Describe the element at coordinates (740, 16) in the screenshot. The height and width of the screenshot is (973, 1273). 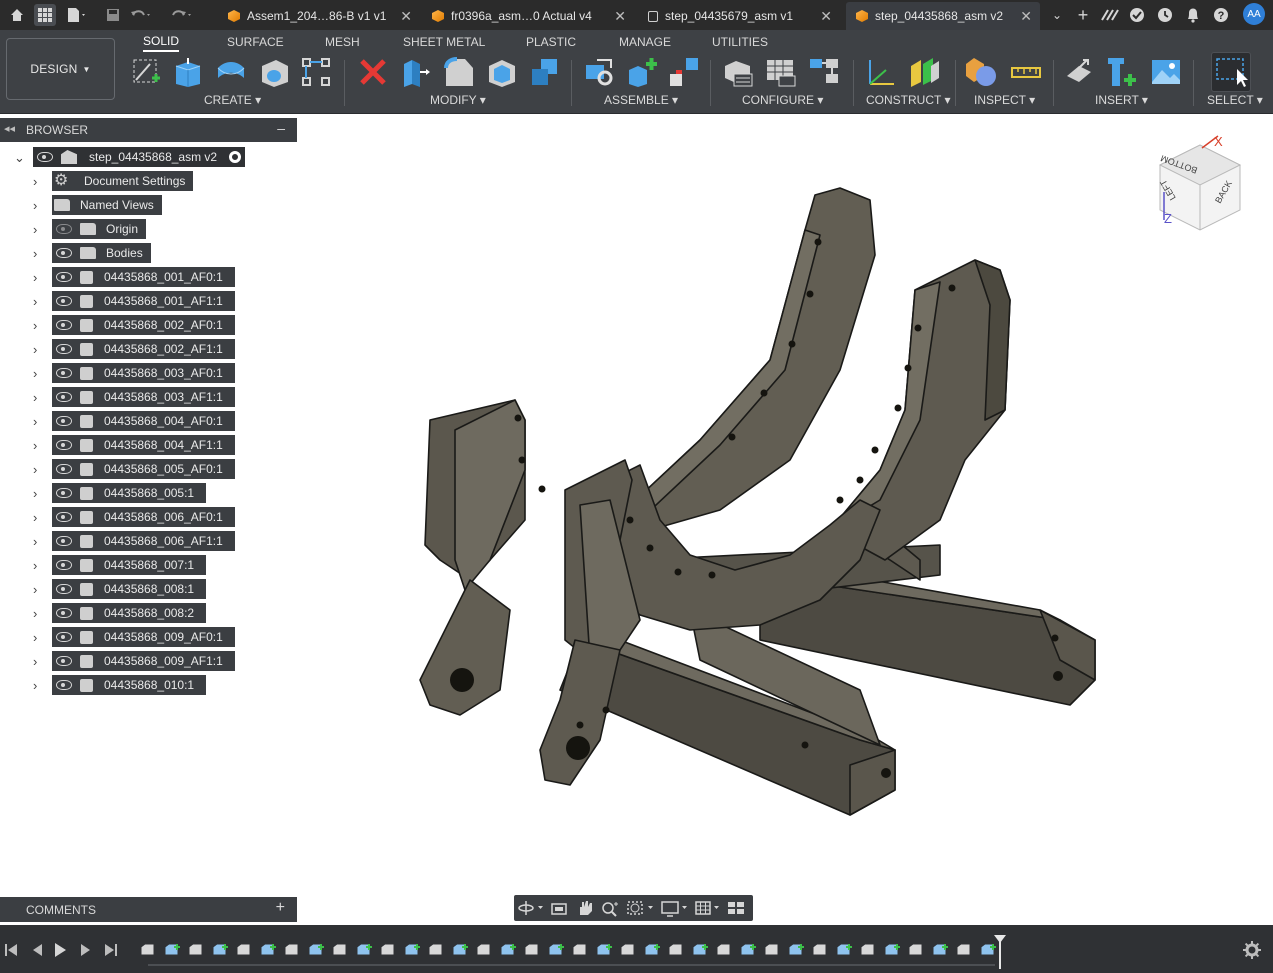
I see `document-tab-3: step_04435679_asm v1 ✕` at that location.